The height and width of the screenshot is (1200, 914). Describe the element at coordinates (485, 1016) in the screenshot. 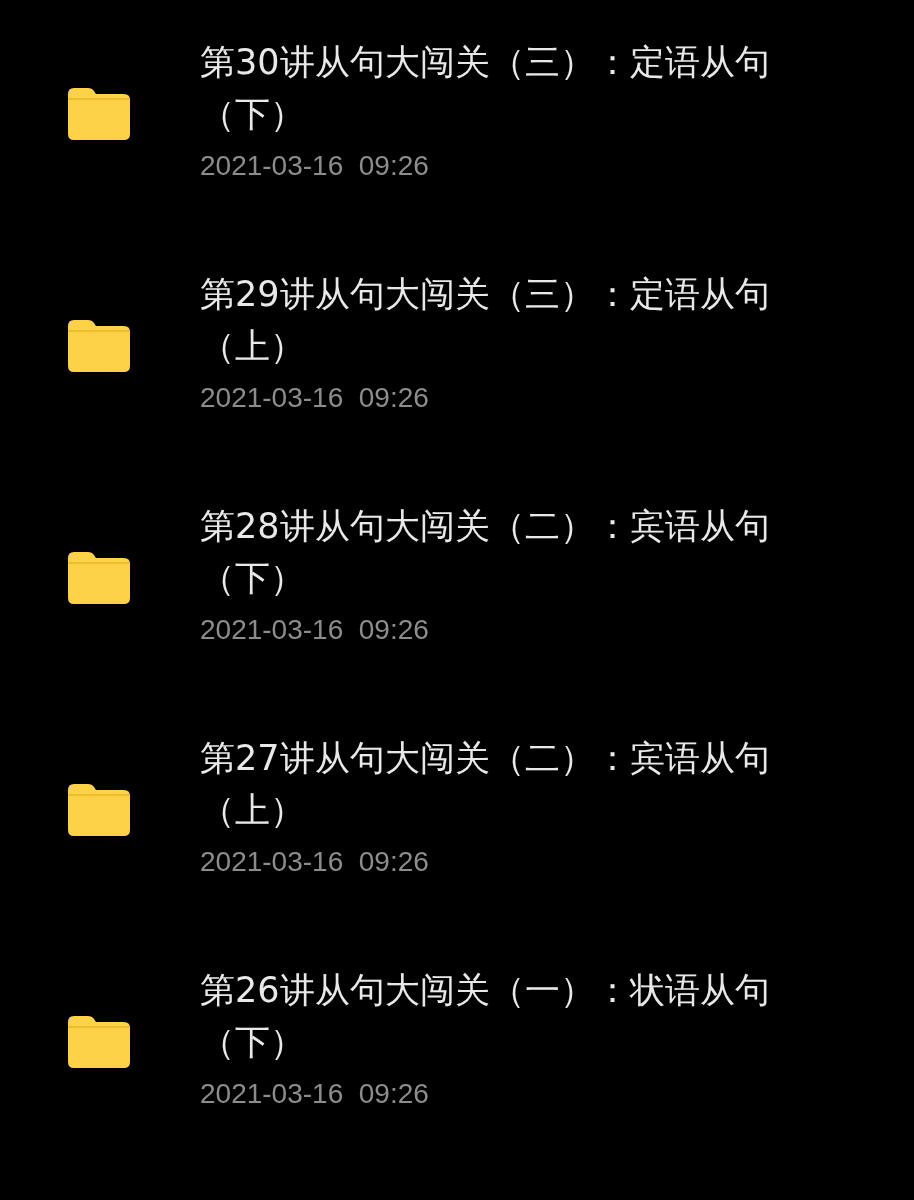

I see `folder-name: 第26讲从句大闯关（一）：状语从句（下）` at that location.